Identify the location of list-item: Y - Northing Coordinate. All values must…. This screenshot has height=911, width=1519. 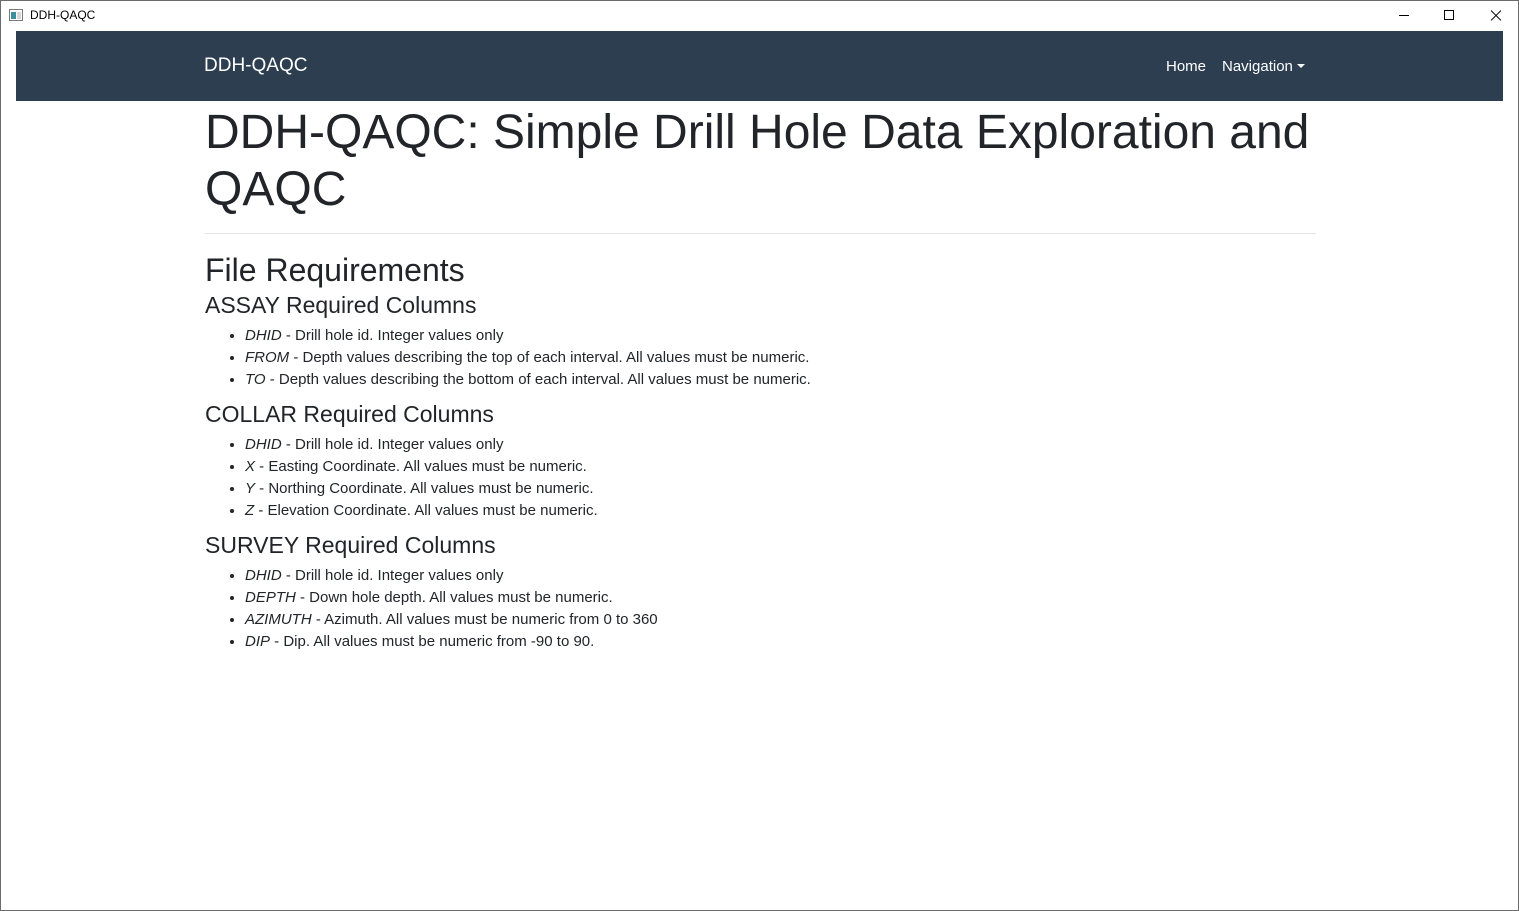
(780, 489).